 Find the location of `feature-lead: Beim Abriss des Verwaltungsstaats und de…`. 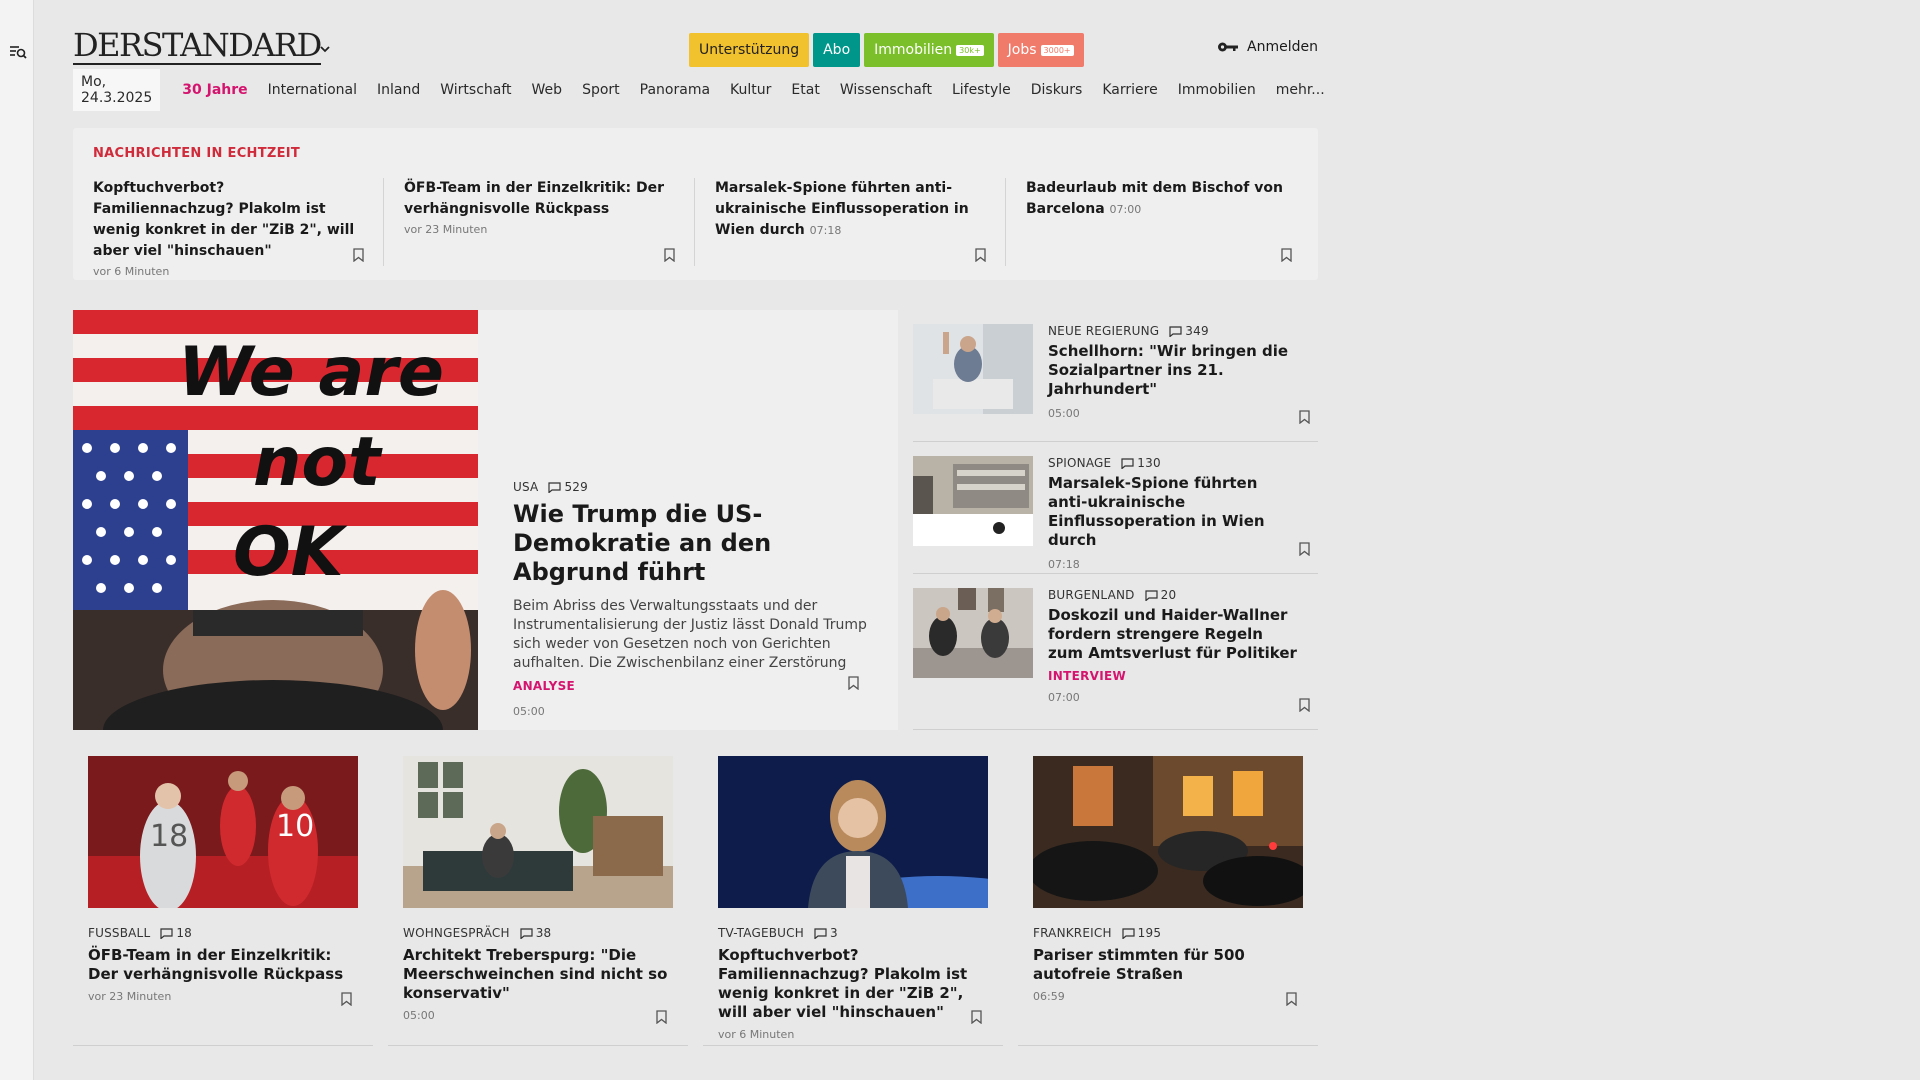

feature-lead: Beim Abriss des Verwaltungsstaats und de… is located at coordinates (690, 634).